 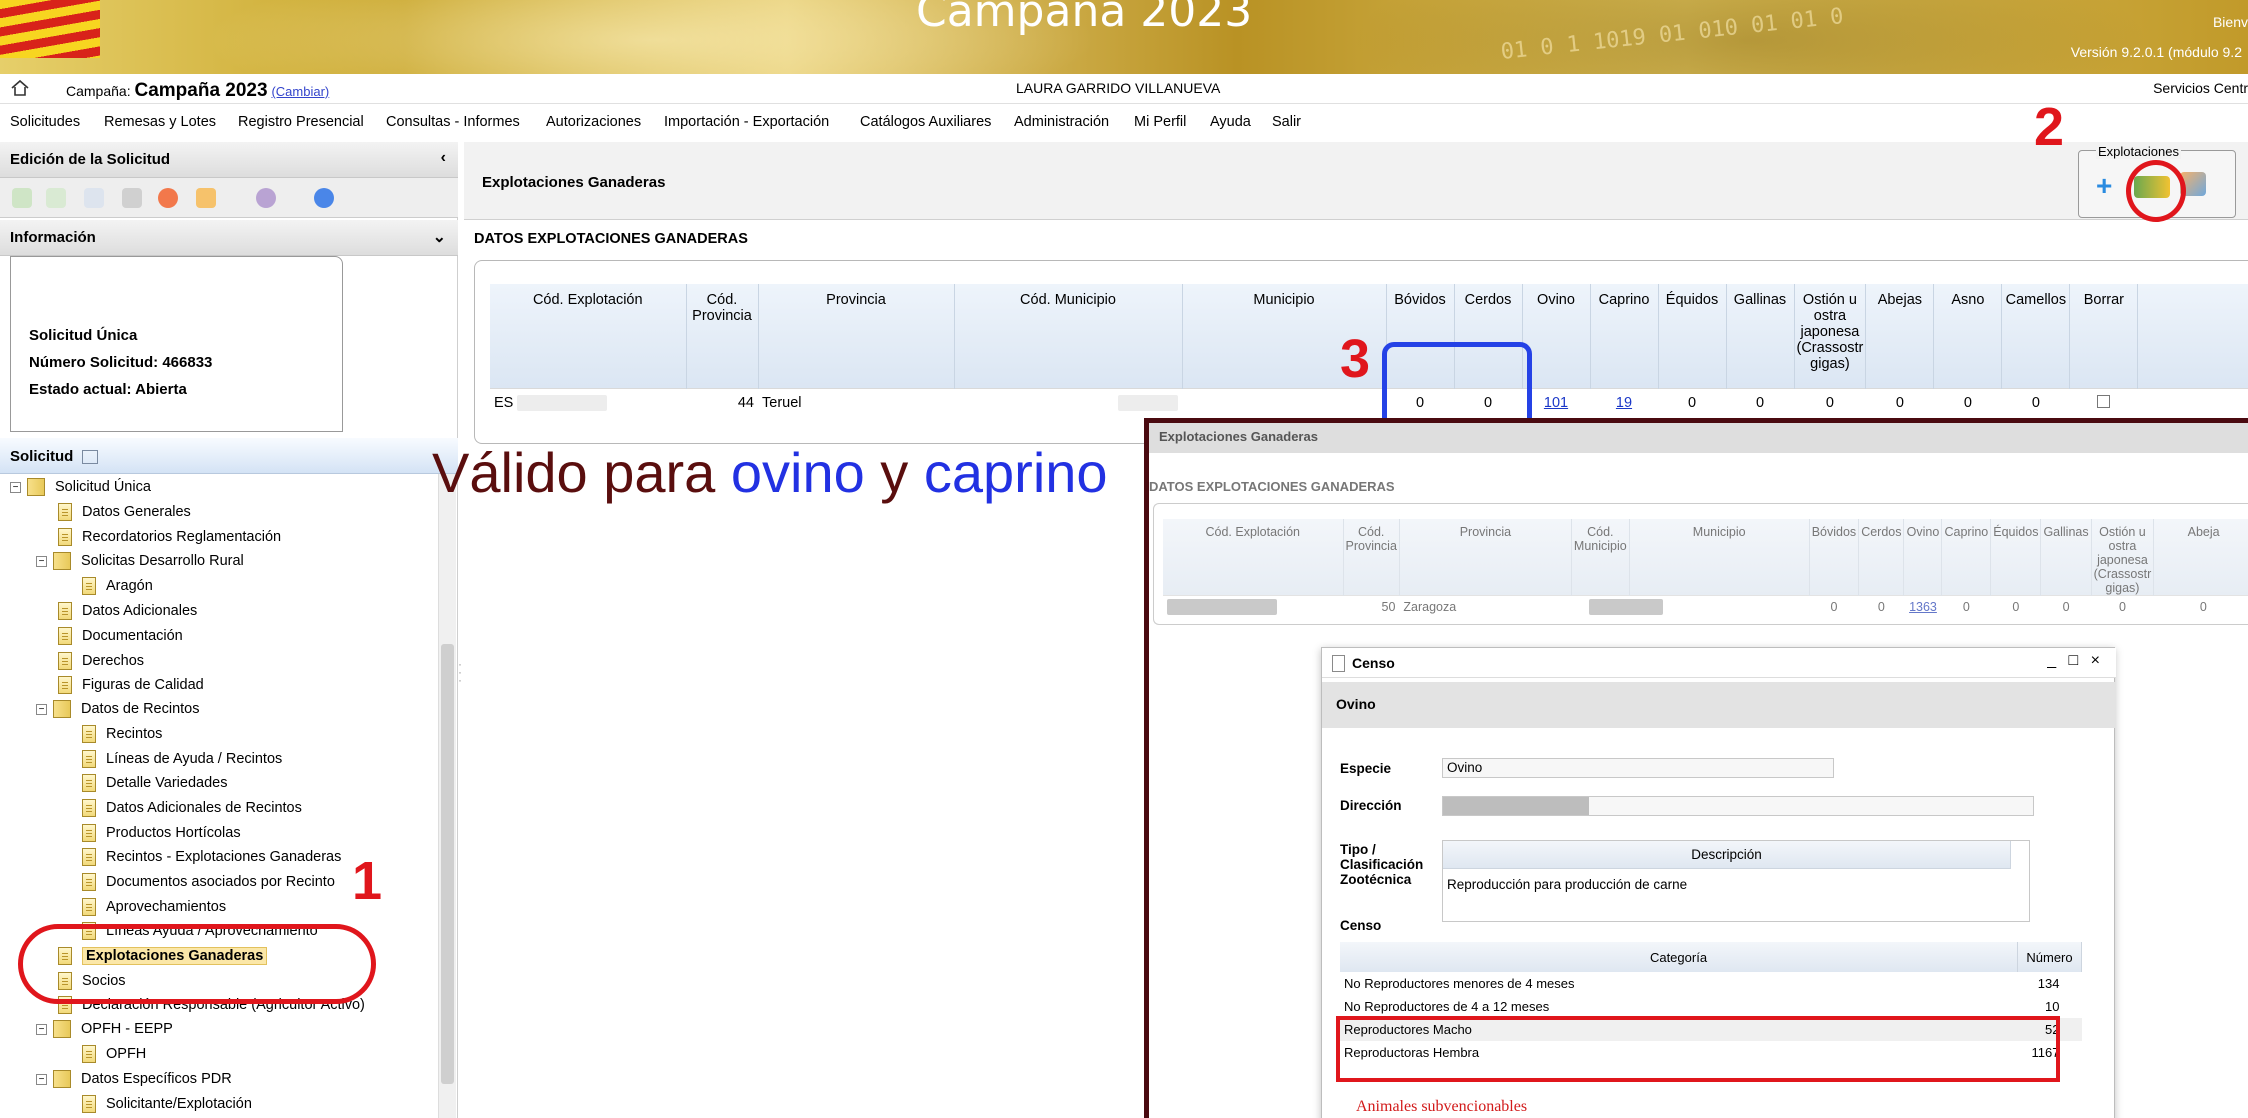 What do you see at coordinates (22, 198) in the screenshot?
I see `validate-icon` at bounding box center [22, 198].